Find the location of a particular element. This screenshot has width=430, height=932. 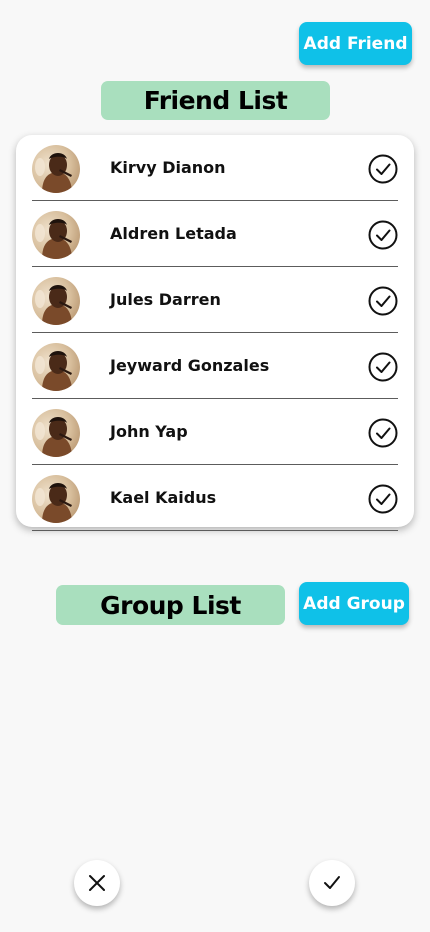

friend-name: Aldren Letada is located at coordinates (173, 233).